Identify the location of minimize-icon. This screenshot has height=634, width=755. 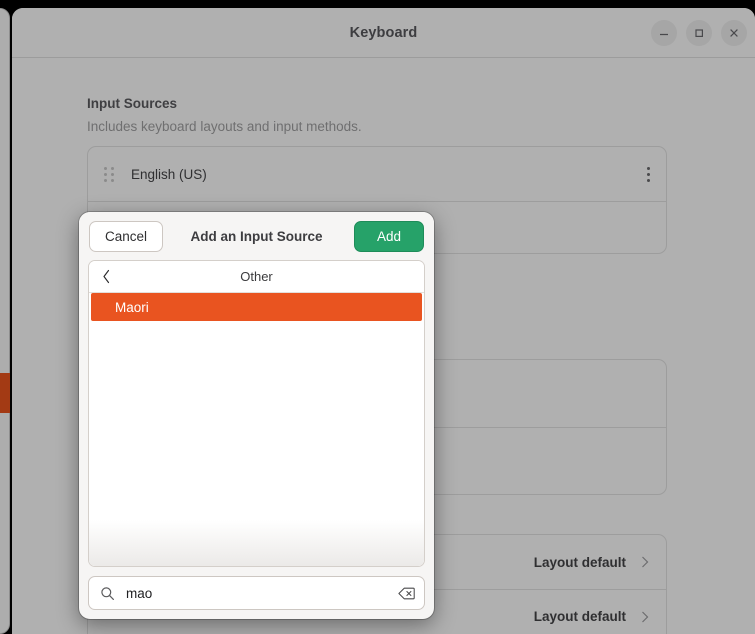
(664, 33).